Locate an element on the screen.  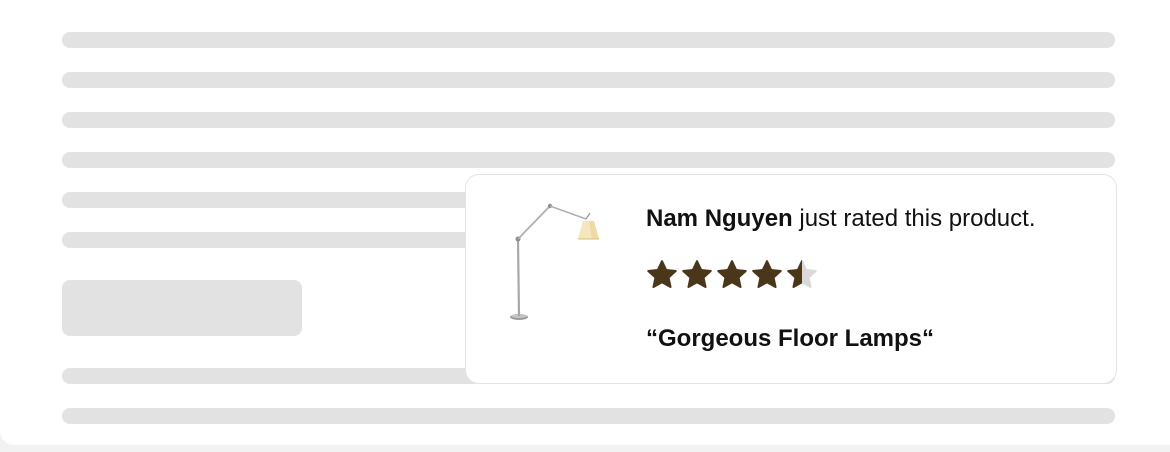
skeleton-button is located at coordinates (182, 308).